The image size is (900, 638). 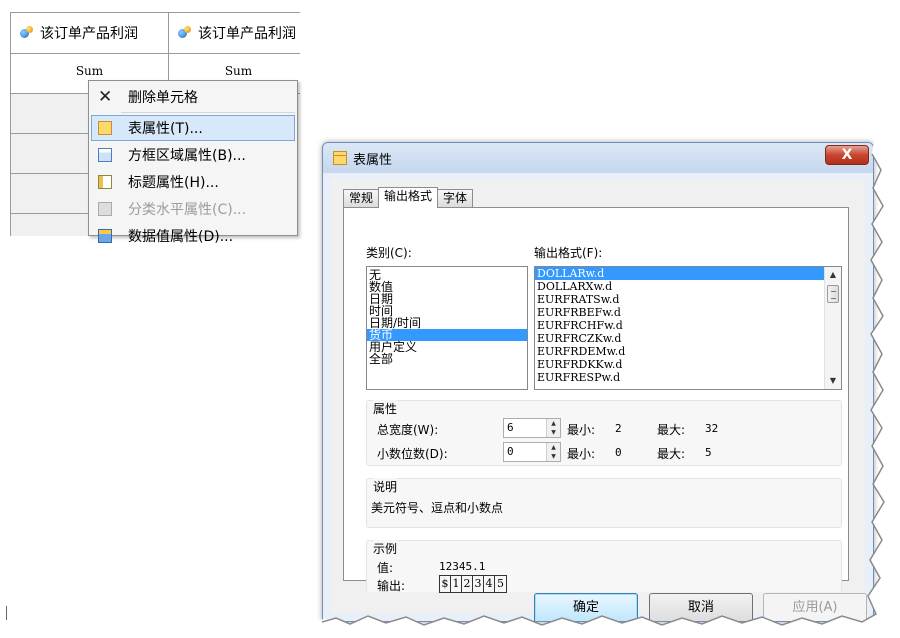 I want to click on total-width-spinner: 6 ▲ ▼, so click(x=532, y=428).